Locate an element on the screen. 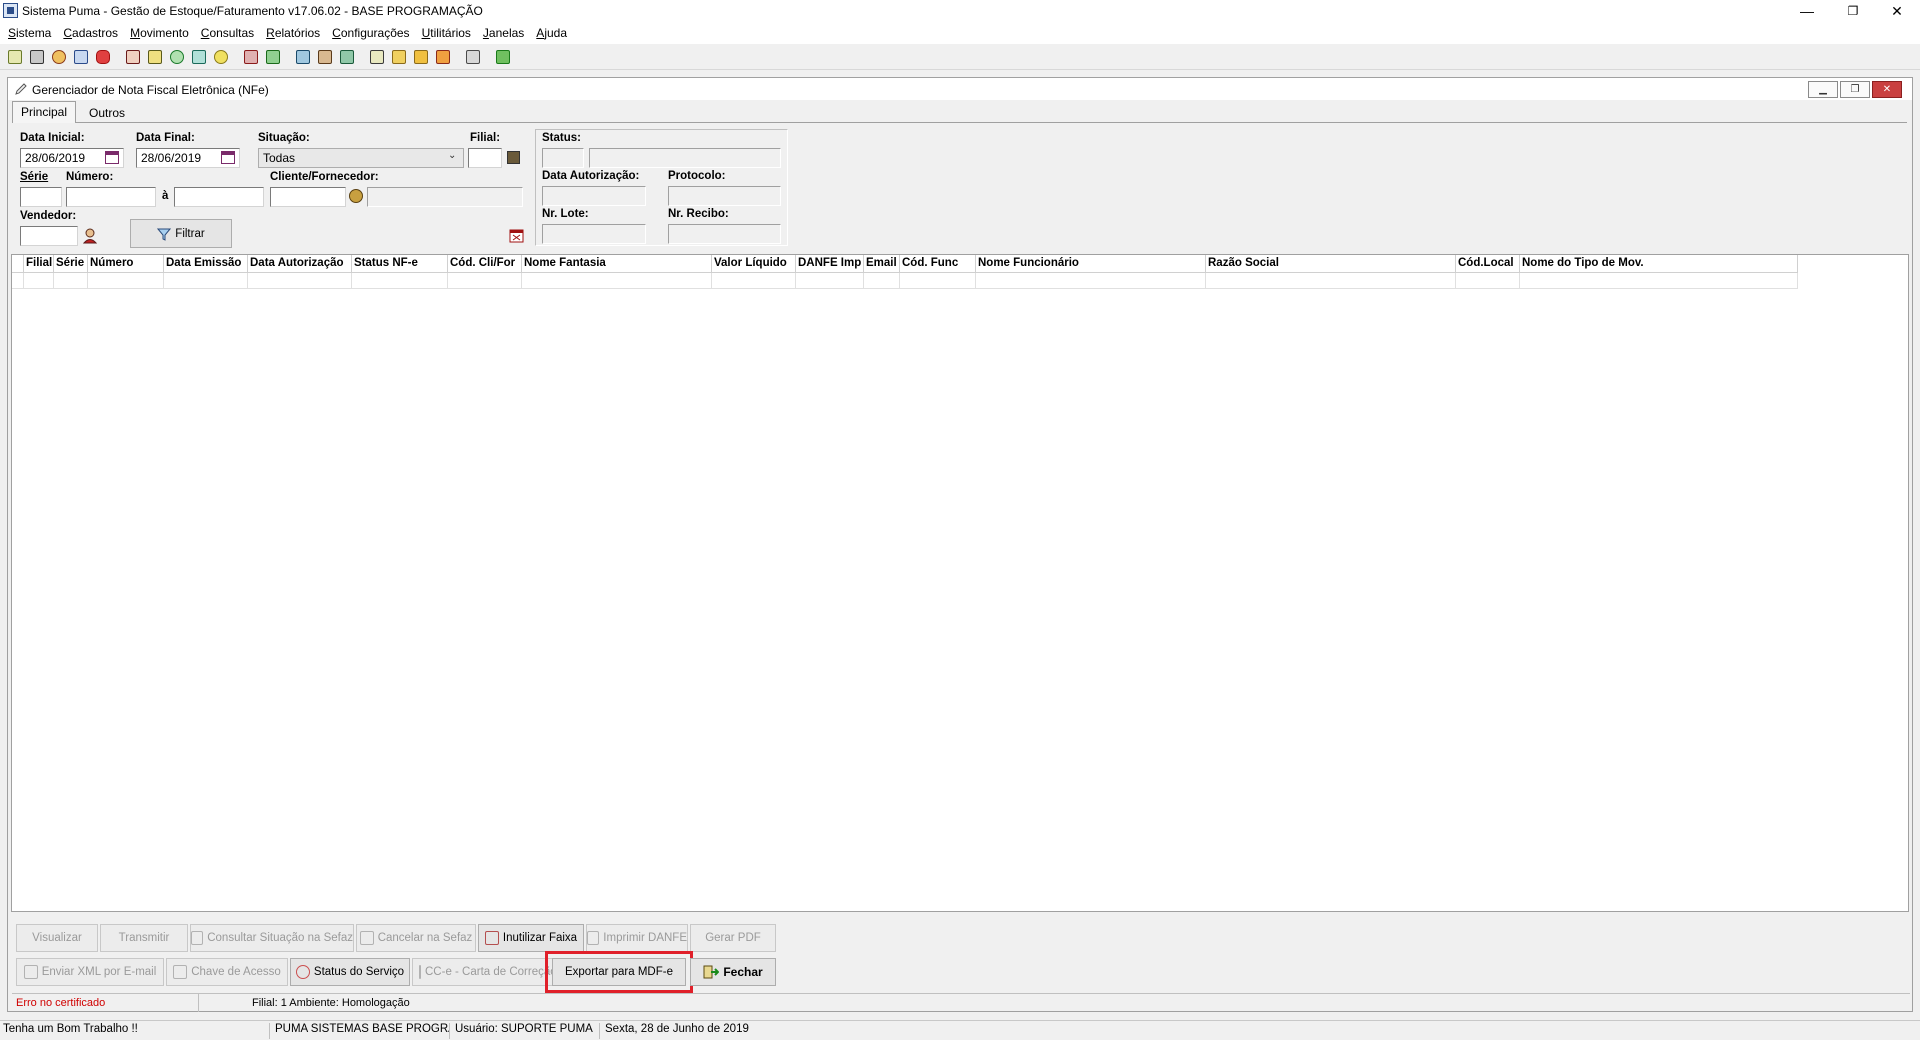  grid-col-serie: Série is located at coordinates (71, 264).